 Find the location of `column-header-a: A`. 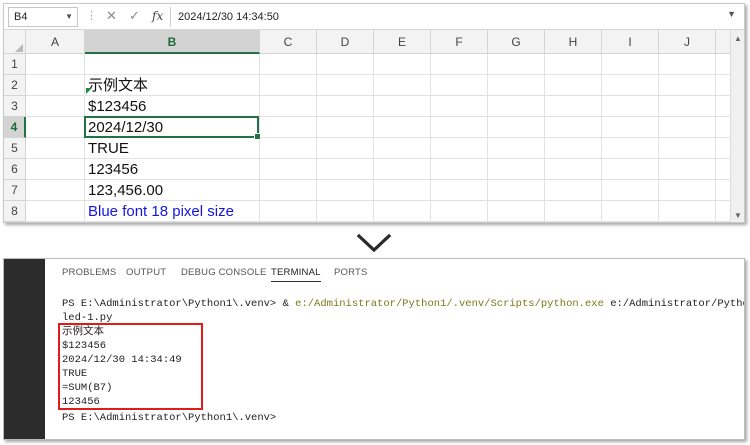

column-header-a: A is located at coordinates (55, 42).